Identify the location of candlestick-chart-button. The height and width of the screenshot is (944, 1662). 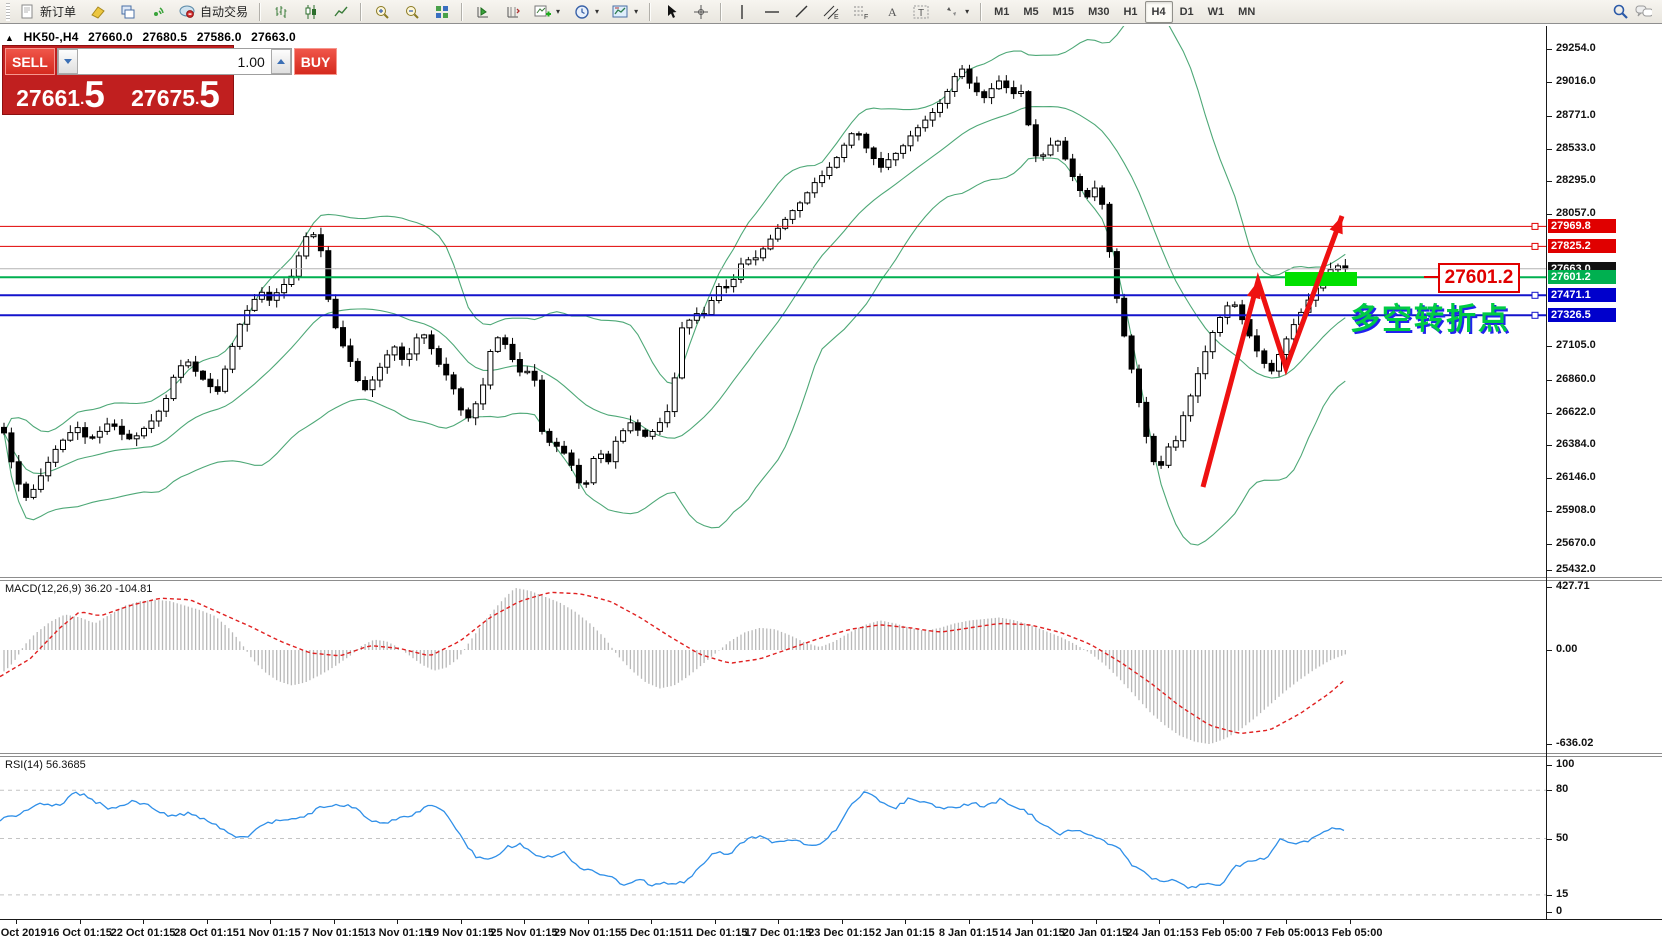
(310, 12).